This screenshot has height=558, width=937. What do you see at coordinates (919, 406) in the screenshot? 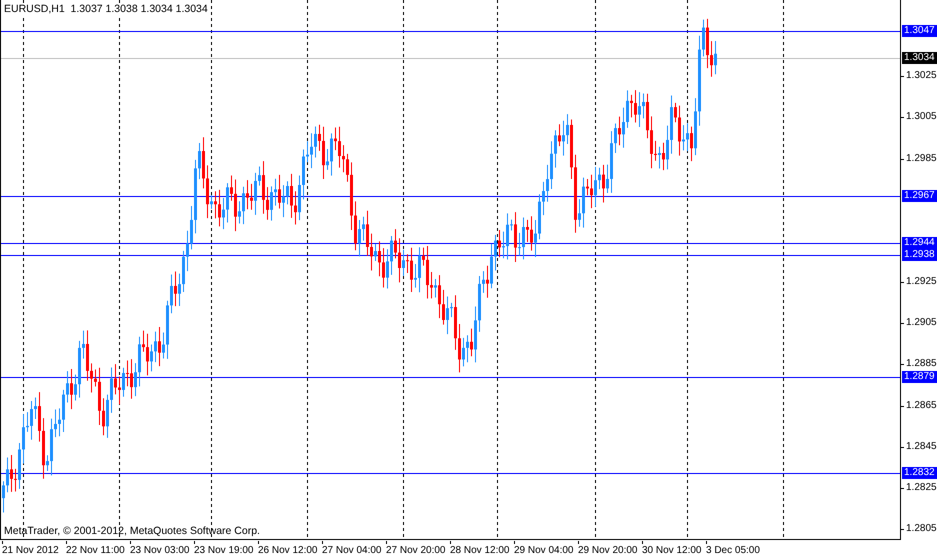
I see `price-axis-label: 1.2865` at bounding box center [919, 406].